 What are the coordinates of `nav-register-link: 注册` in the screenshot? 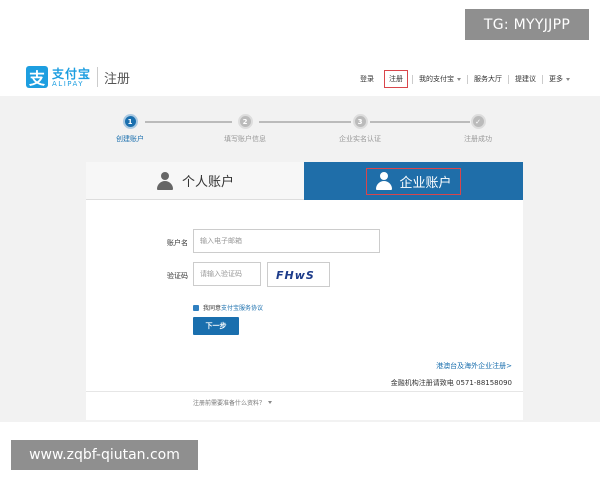 It's located at (396, 79).